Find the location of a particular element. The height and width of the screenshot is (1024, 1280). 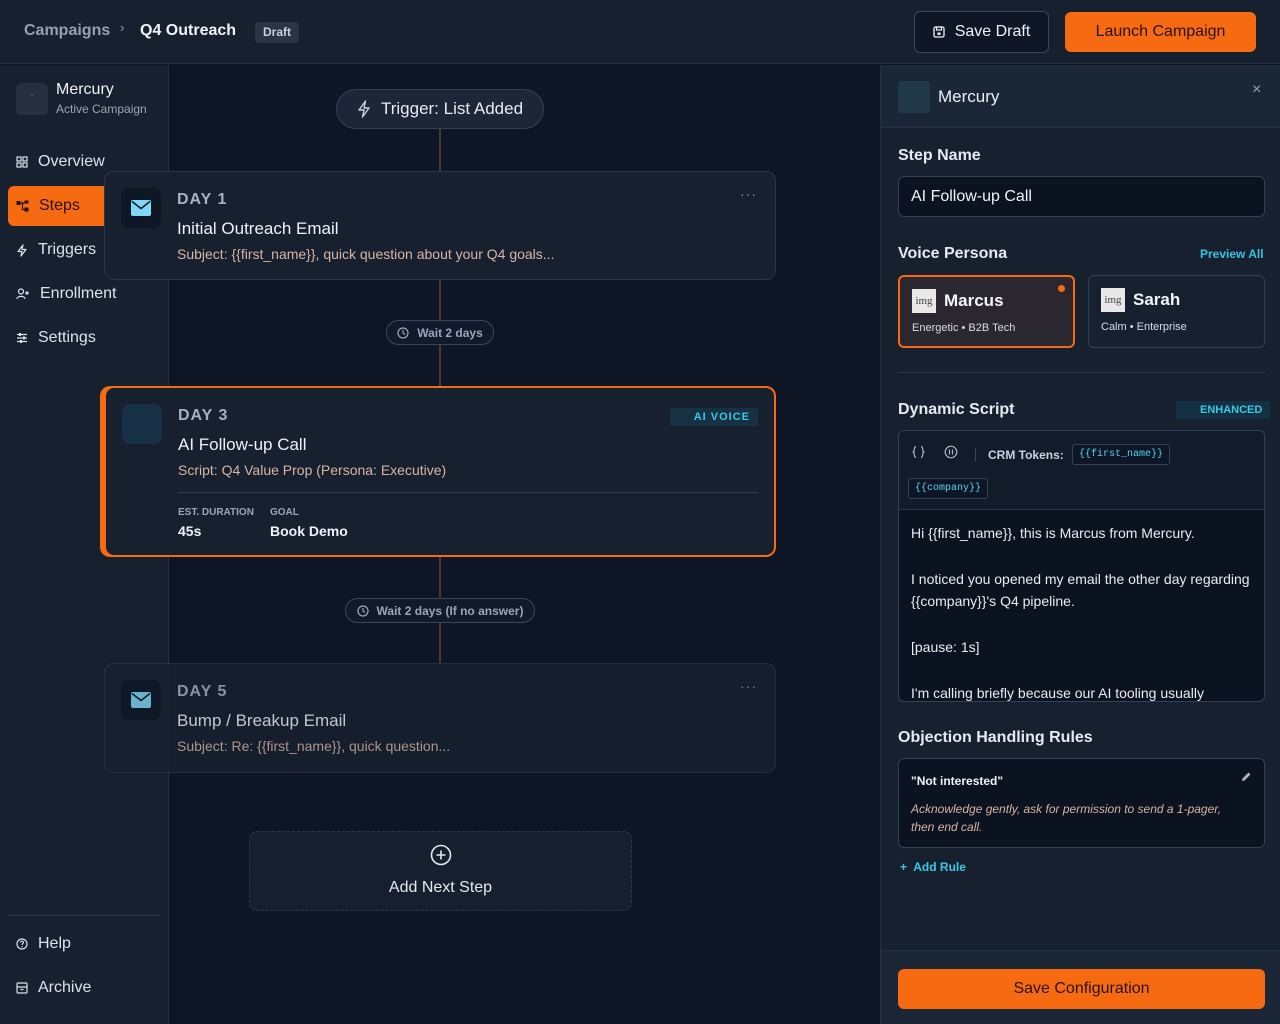

bolt-icon is located at coordinates (22, 250).